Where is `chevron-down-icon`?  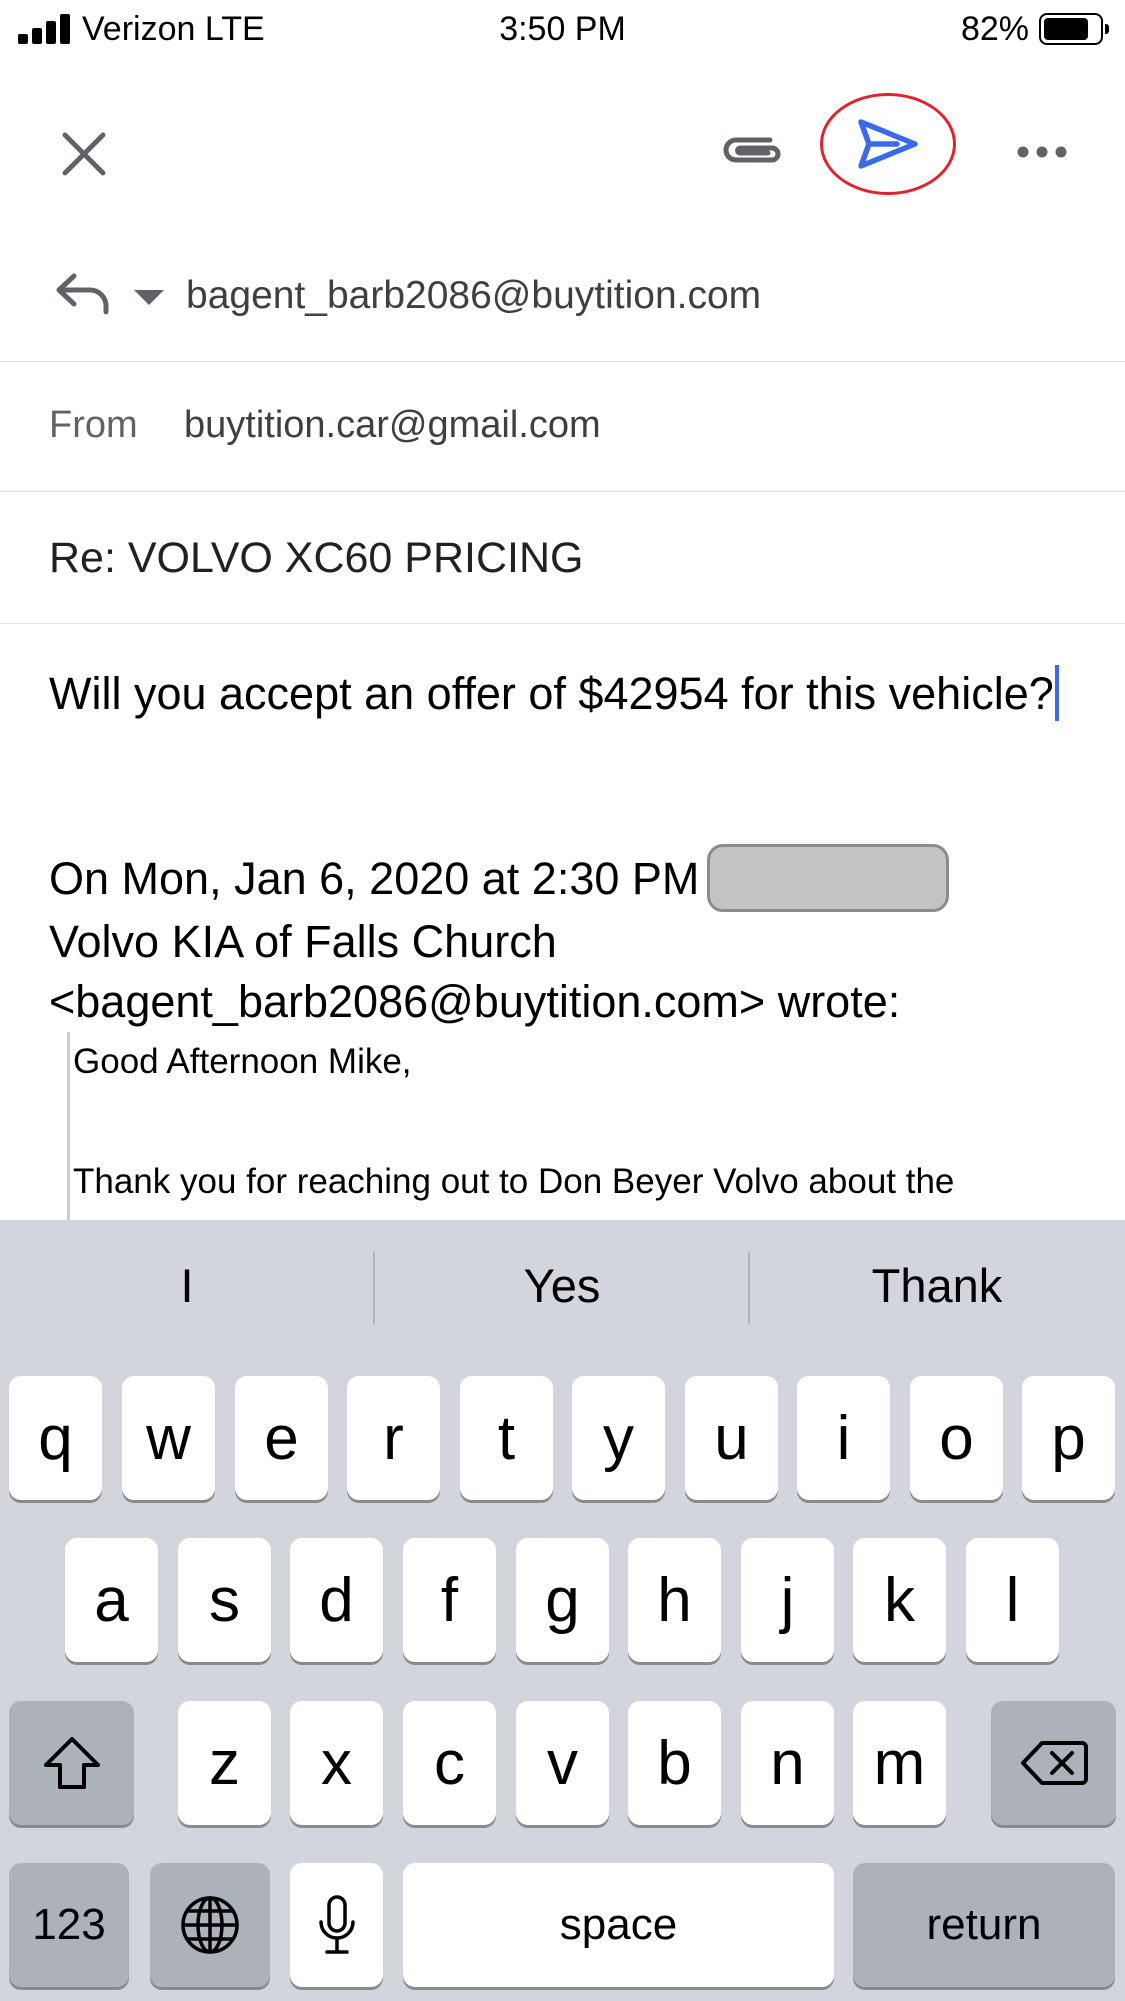 chevron-down-icon is located at coordinates (149, 298).